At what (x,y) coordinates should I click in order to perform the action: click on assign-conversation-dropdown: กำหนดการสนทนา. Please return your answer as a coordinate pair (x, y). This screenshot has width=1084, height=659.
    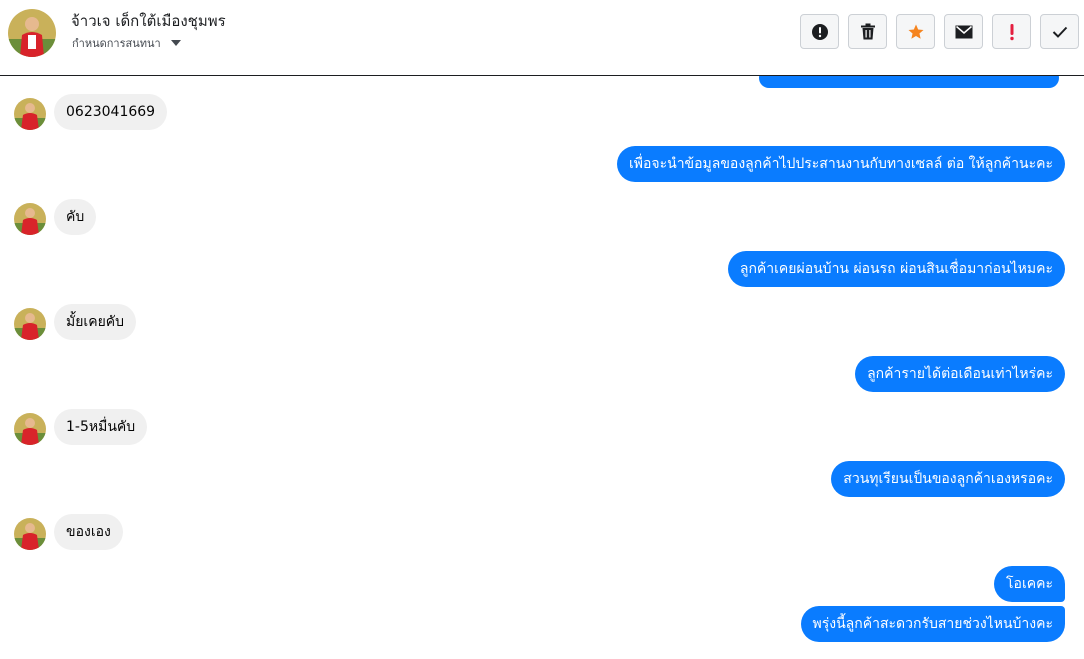
    Looking at the image, I should click on (126, 43).